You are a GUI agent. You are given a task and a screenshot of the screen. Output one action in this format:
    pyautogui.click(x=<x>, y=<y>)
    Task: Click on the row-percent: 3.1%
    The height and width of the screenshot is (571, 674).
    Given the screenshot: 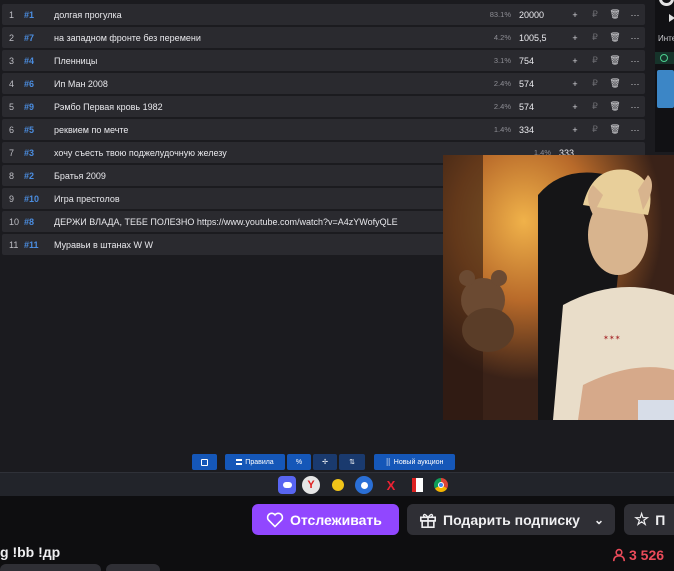 What is the action you would take?
    pyautogui.click(x=502, y=60)
    